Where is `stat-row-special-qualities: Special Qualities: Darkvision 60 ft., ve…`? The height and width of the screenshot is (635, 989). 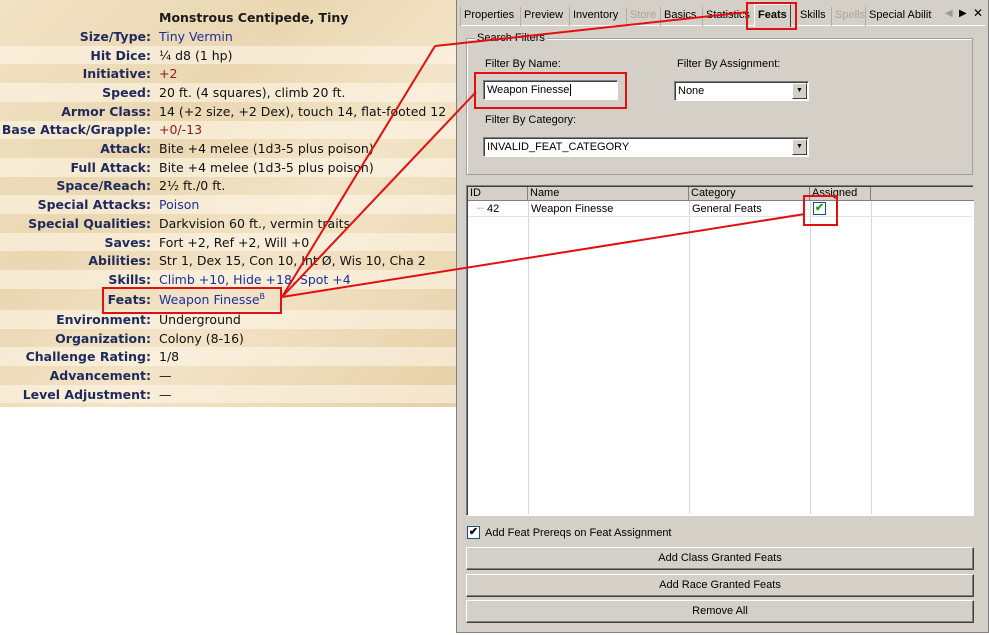 stat-row-special-qualities: Special Qualities: Darkvision 60 ft., ve… is located at coordinates (228, 223).